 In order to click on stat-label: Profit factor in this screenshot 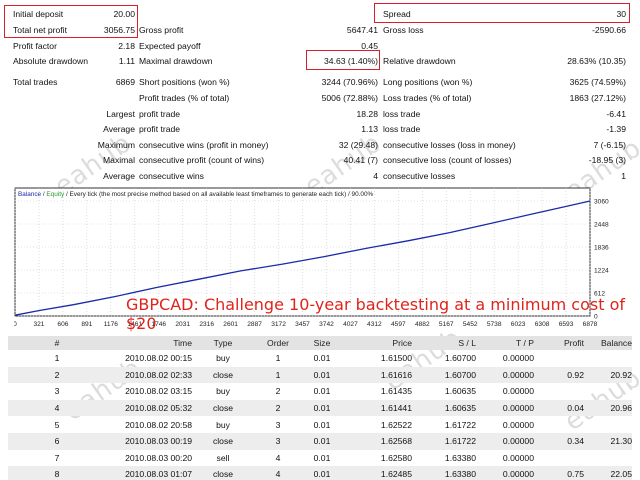, I will do `click(35, 46)`.